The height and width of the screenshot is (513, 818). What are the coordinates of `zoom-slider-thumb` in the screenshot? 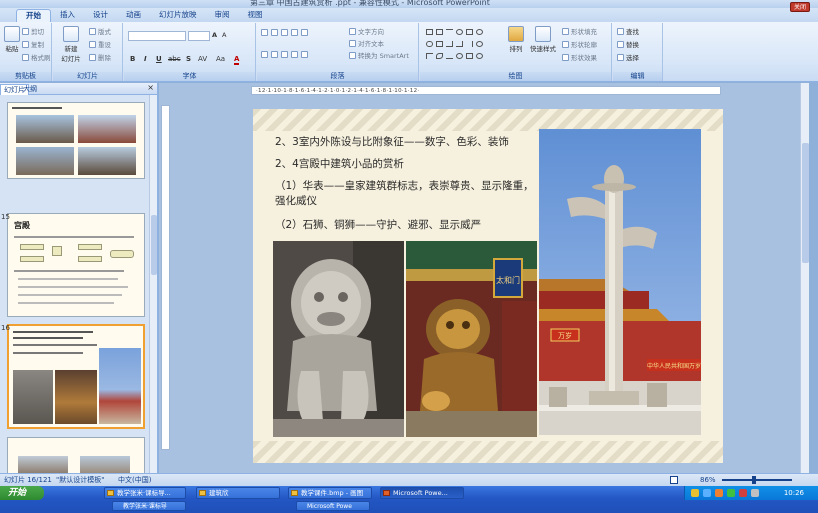 It's located at (754, 480).